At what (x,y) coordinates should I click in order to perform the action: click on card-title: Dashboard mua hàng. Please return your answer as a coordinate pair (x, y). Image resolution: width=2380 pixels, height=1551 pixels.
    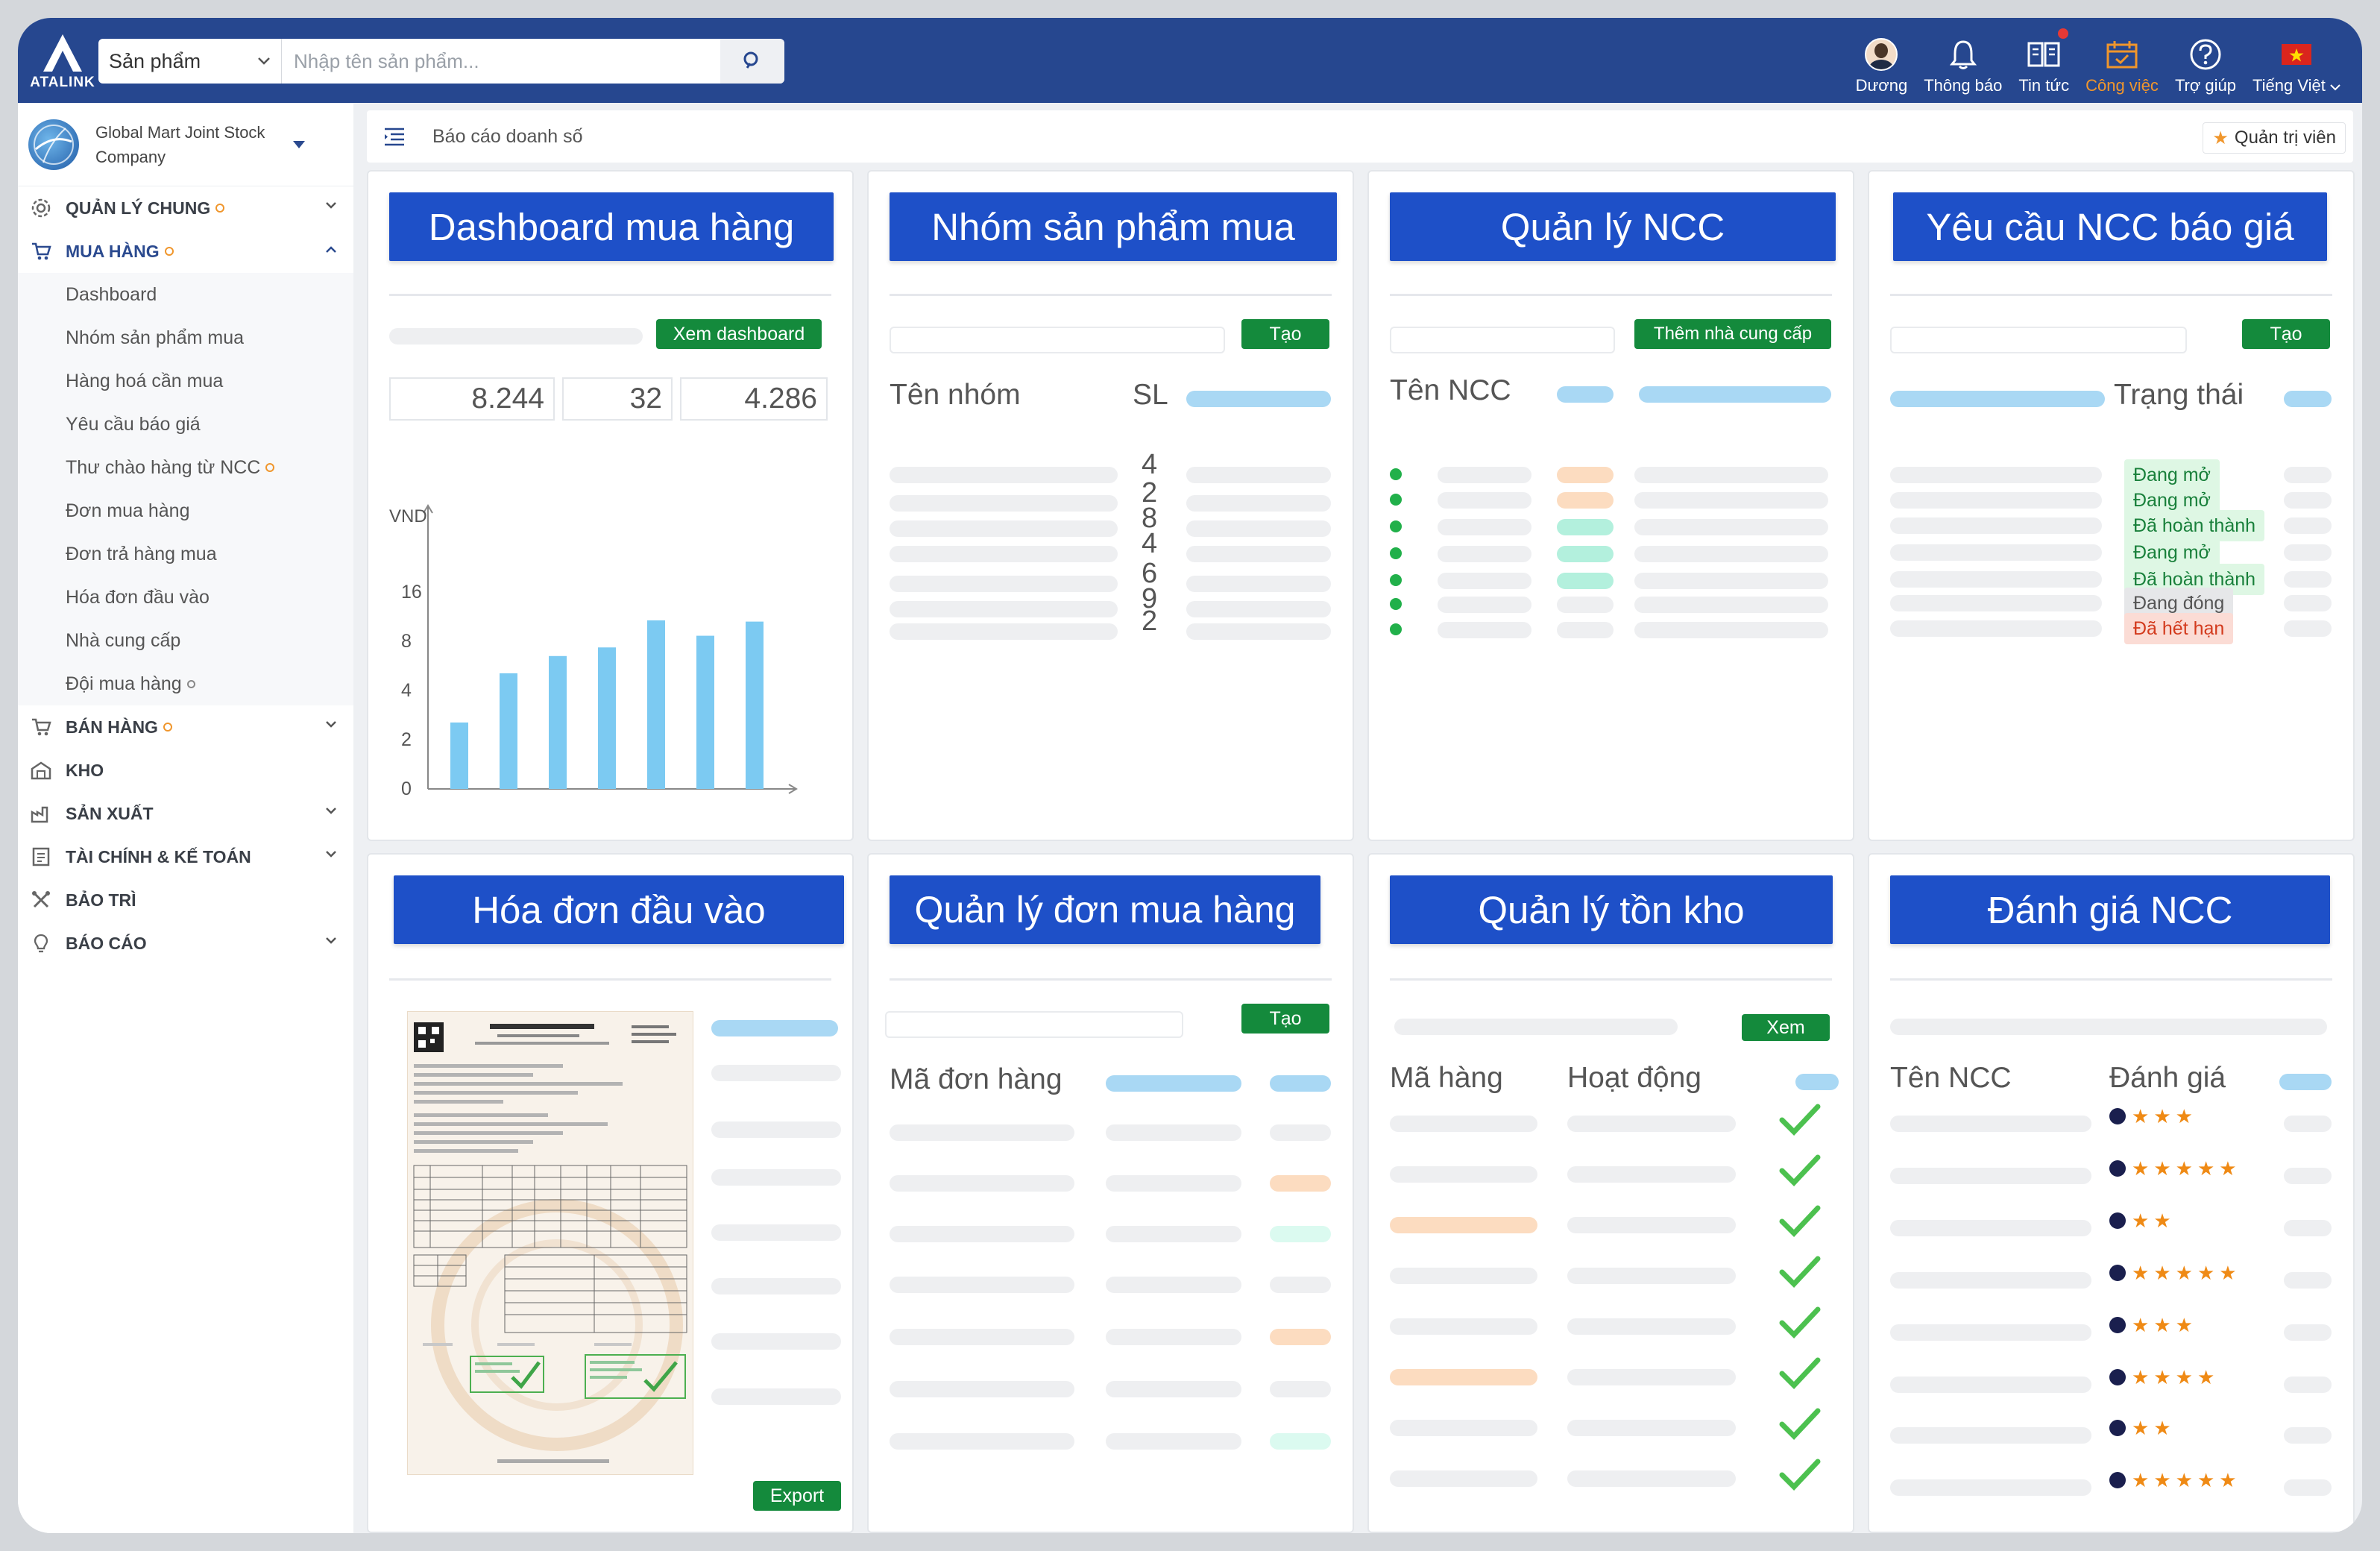
    Looking at the image, I should click on (611, 226).